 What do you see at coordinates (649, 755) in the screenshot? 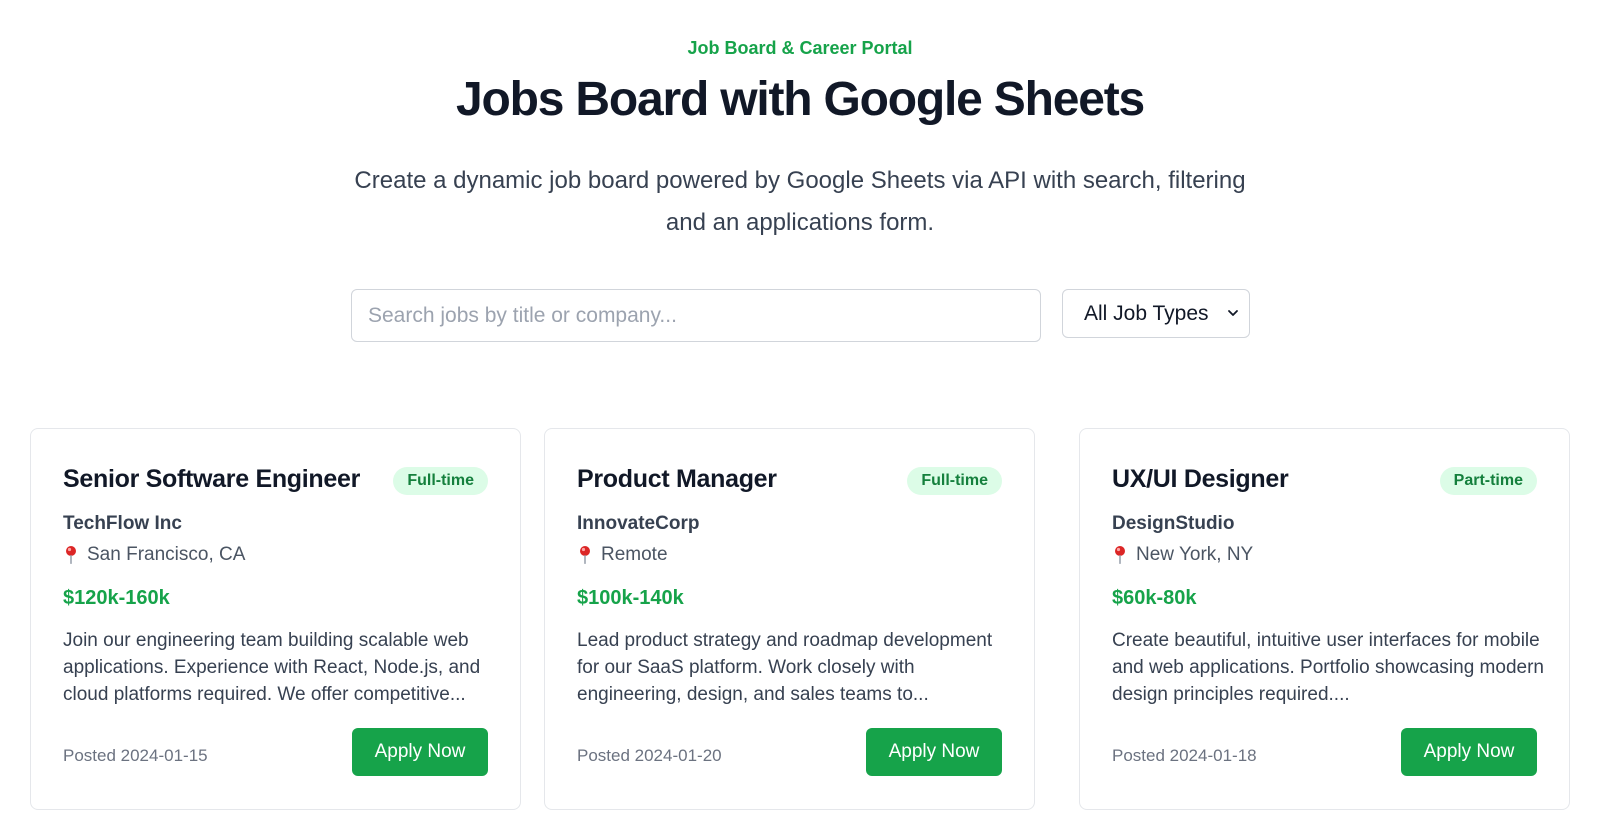
I see `posted-date: Posted 2024-01-20` at bounding box center [649, 755].